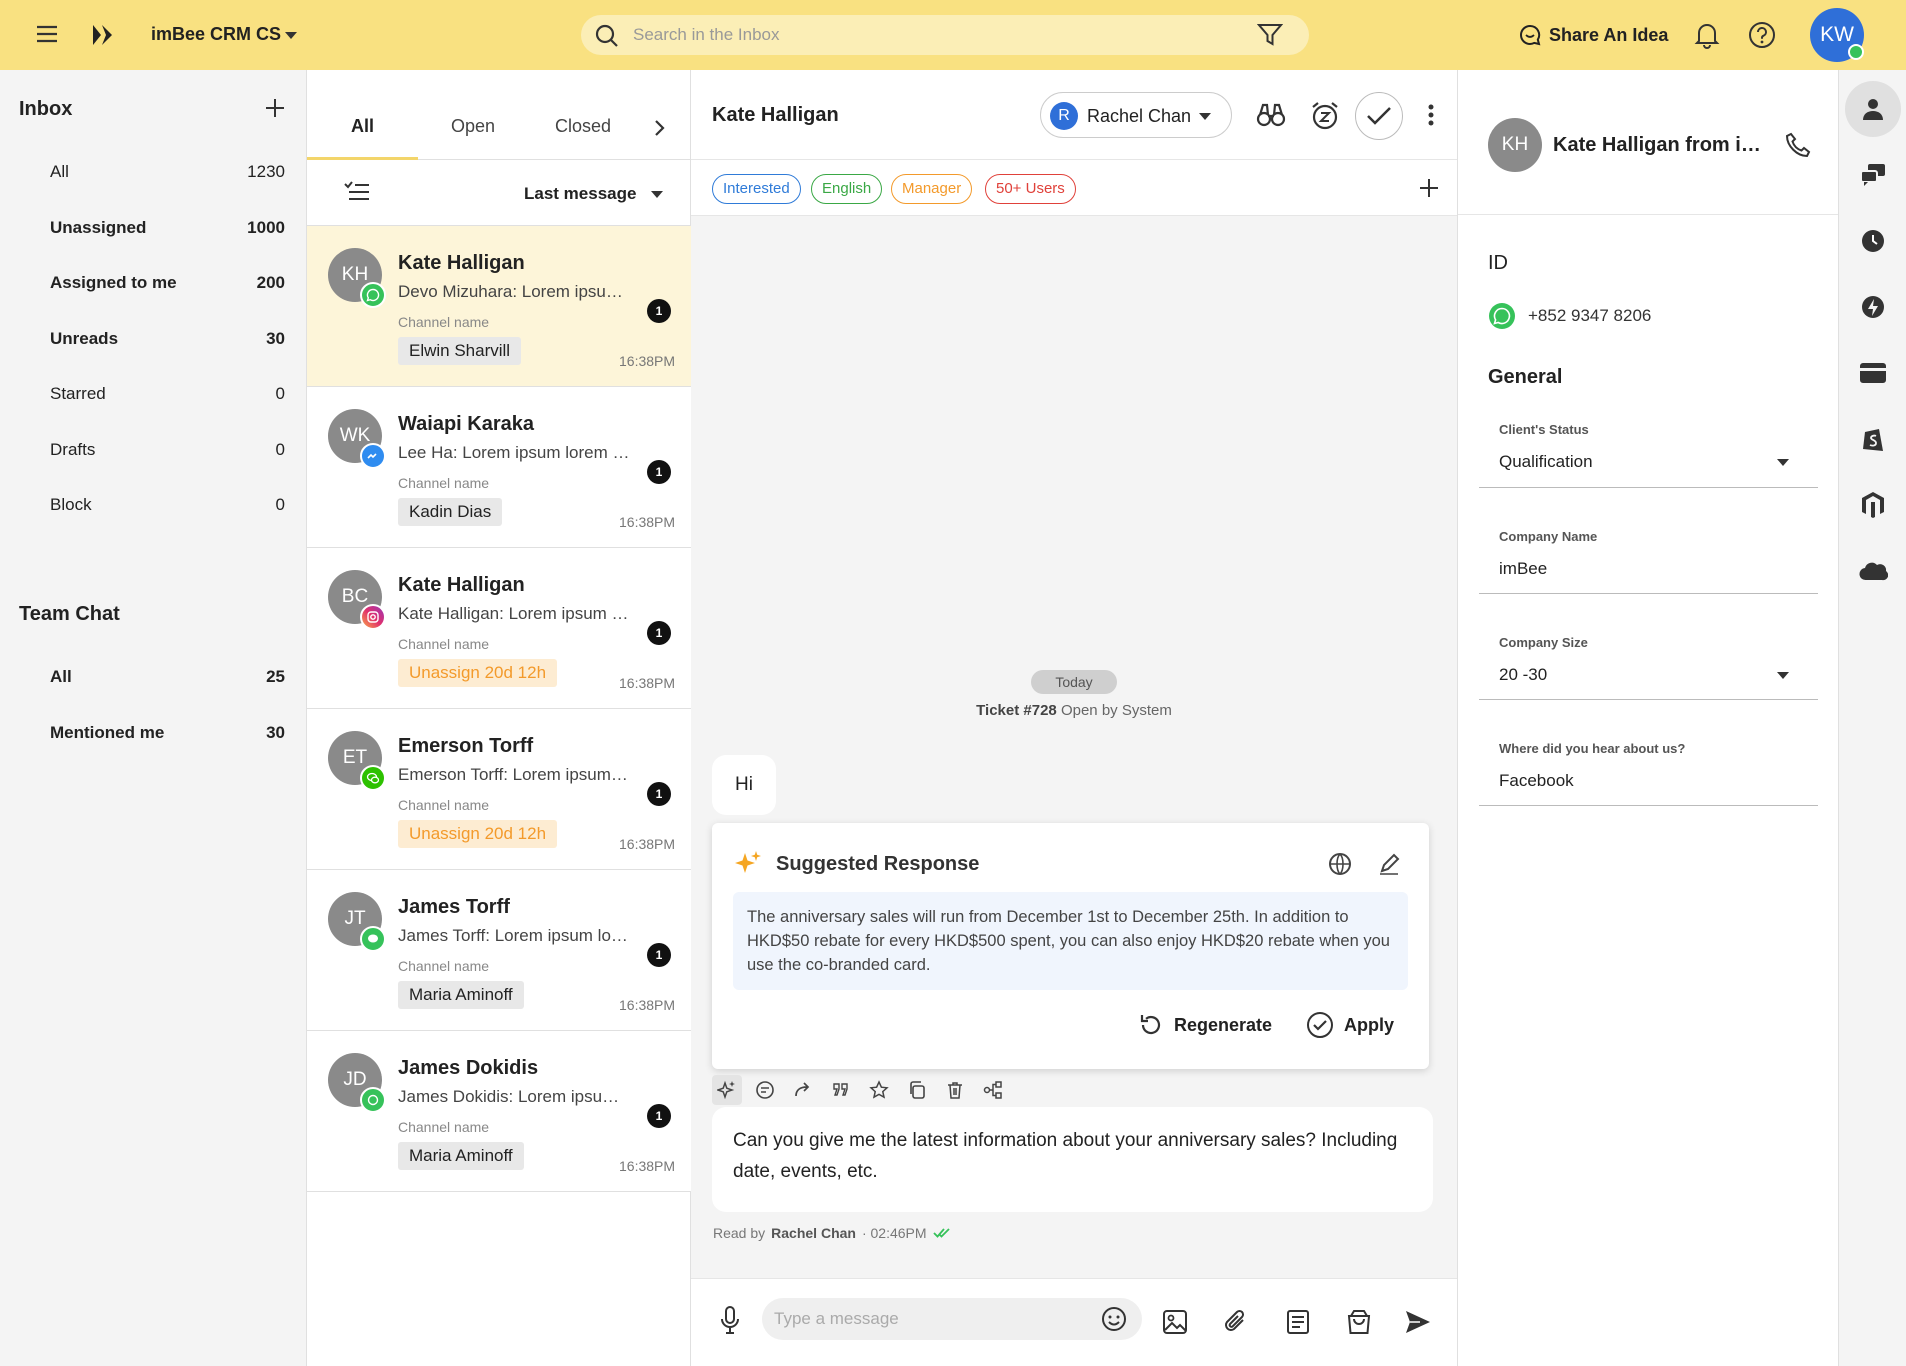 The width and height of the screenshot is (1906, 1366). Describe the element at coordinates (167, 339) in the screenshot. I see `sidebar-item-unreads: Unreads 30` at that location.